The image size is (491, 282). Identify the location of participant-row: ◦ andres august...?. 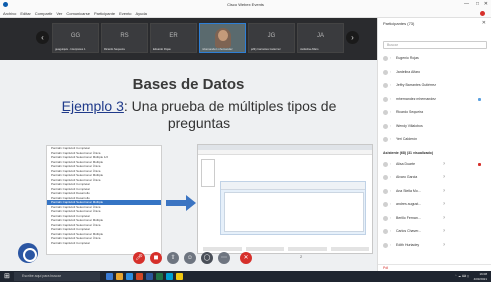
(436, 204).